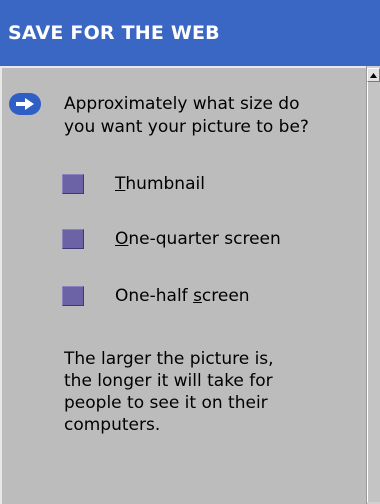  Describe the element at coordinates (373, 292) in the screenshot. I see `scrollbar-thumb` at that location.